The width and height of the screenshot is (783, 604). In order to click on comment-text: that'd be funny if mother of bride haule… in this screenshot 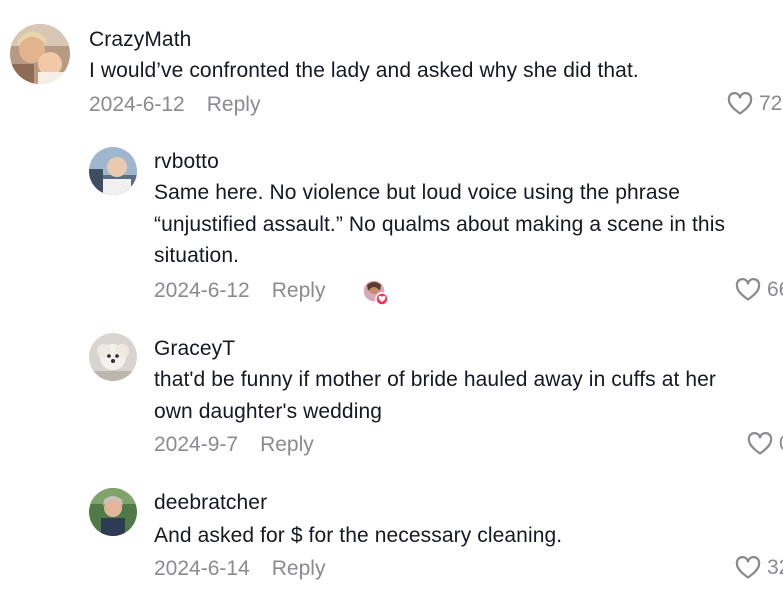, I will do `click(464, 395)`.